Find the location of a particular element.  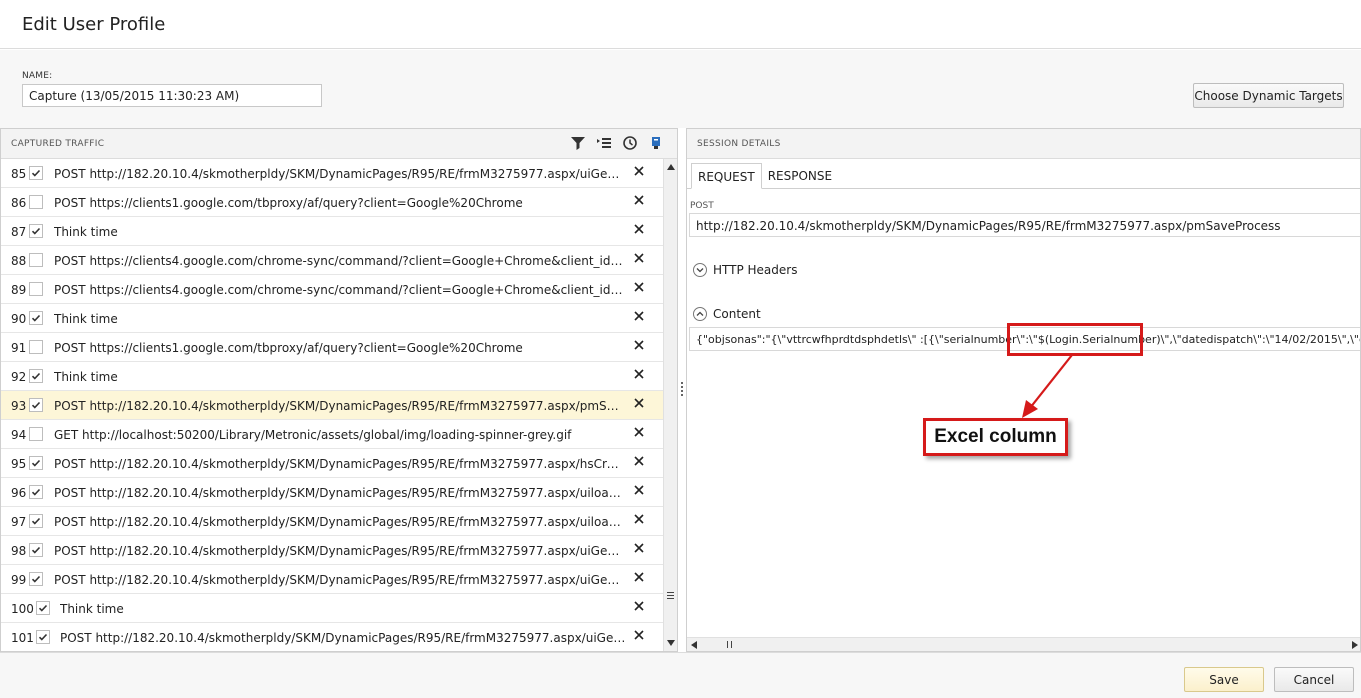

content-hscrollbar is located at coordinates (1023, 644).